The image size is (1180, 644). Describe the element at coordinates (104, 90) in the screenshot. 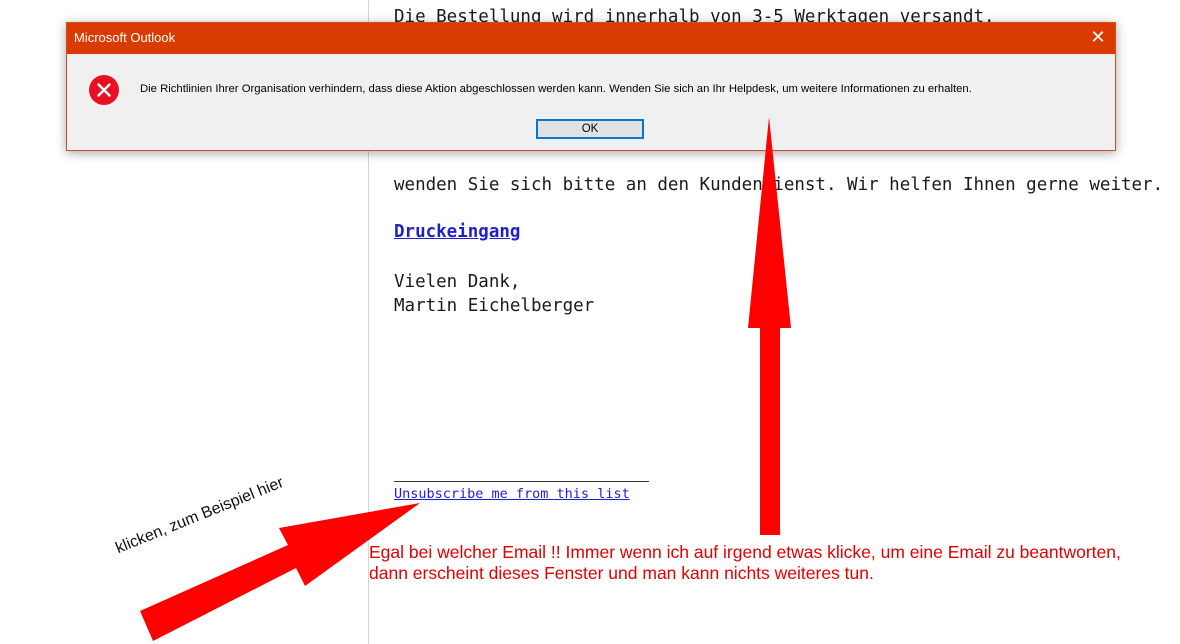

I see `error-icon` at that location.